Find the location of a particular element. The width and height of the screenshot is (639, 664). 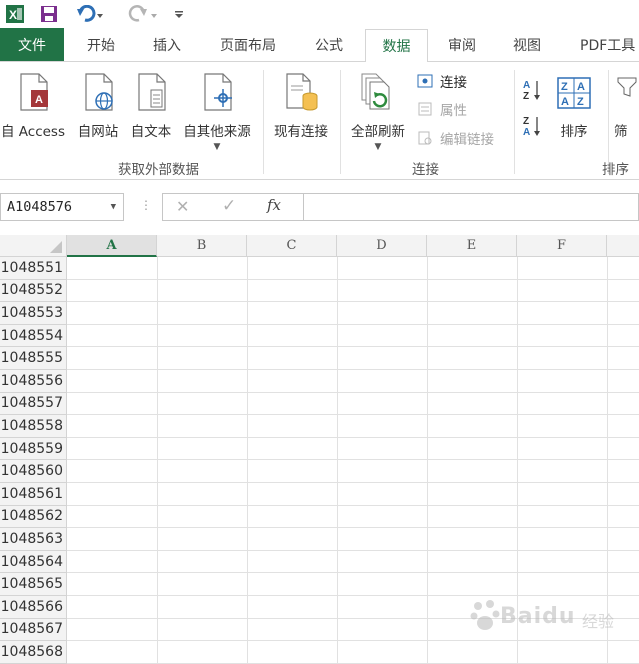

refresh-all-label: 全部刷新 is located at coordinates (378, 132).